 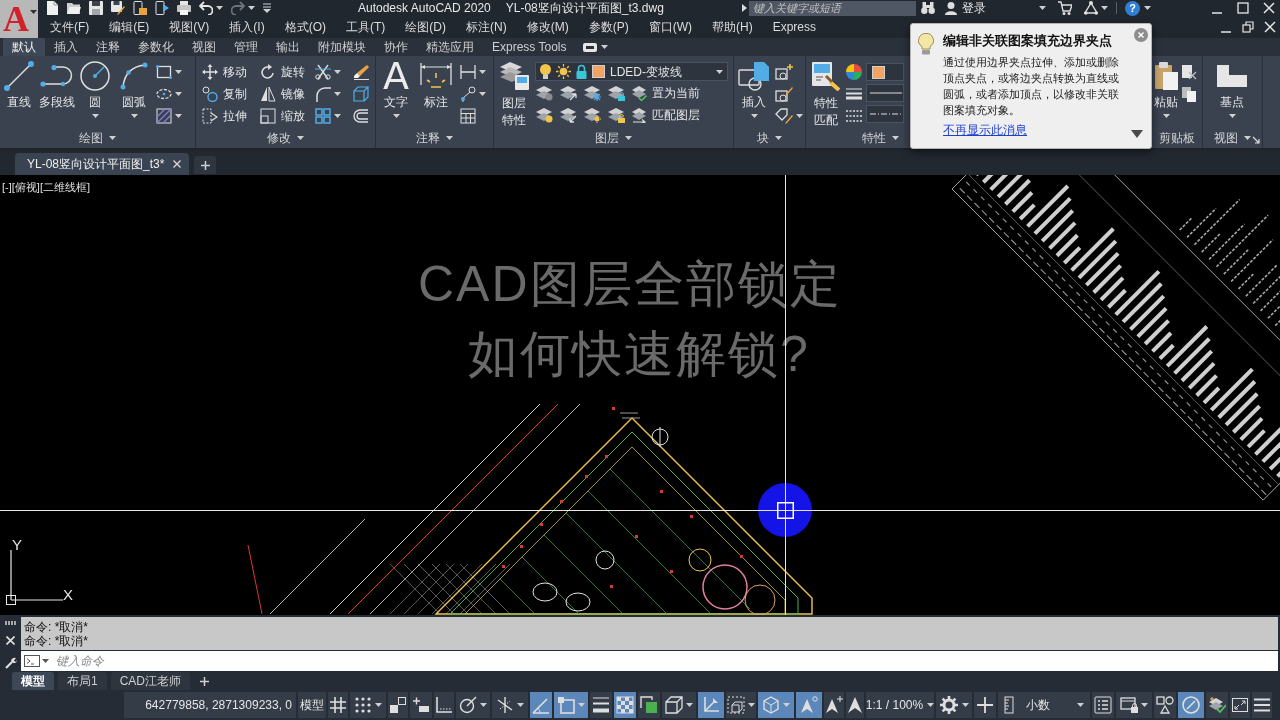 What do you see at coordinates (1065, 8) in the screenshot?
I see `shopping-cart-icon` at bounding box center [1065, 8].